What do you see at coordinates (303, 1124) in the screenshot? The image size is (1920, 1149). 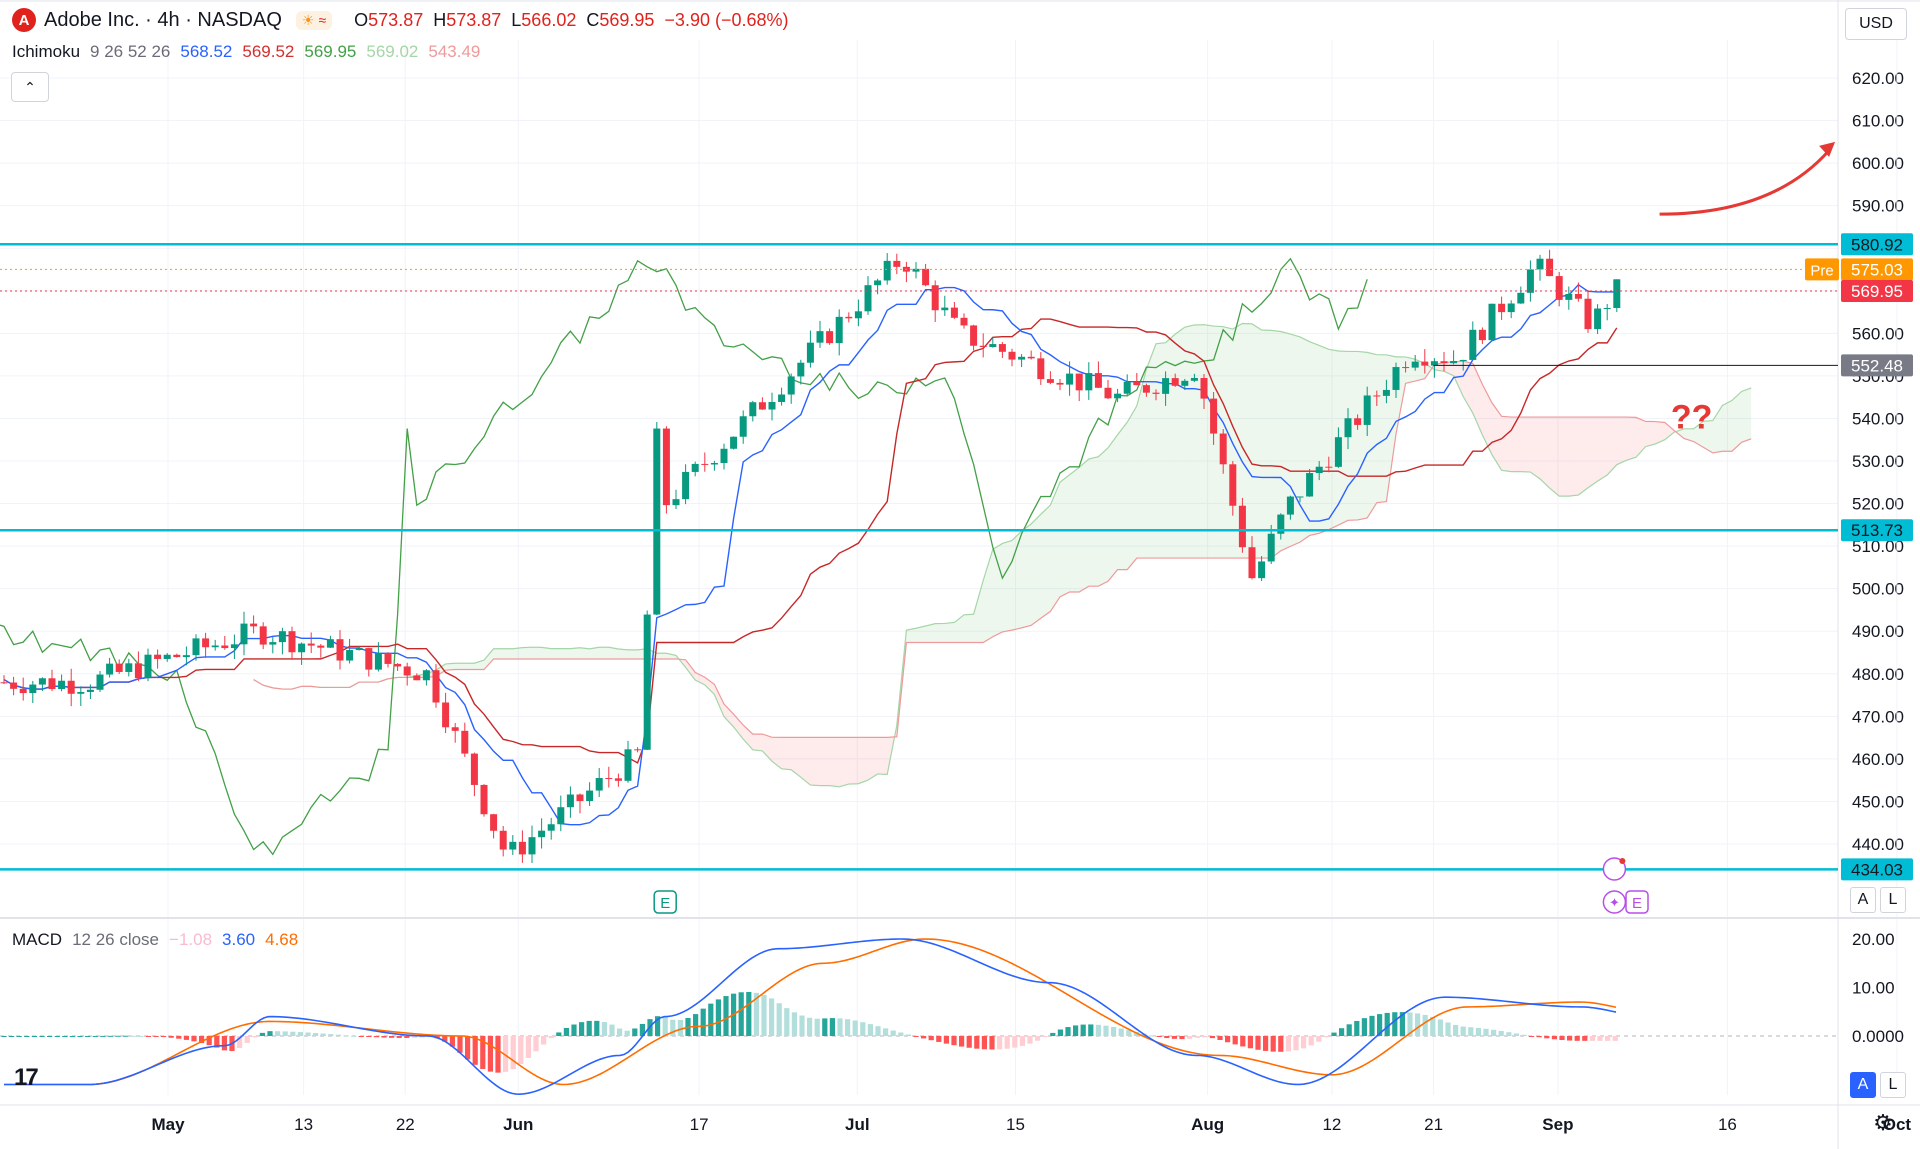 I see `x-tick-label: 13` at bounding box center [303, 1124].